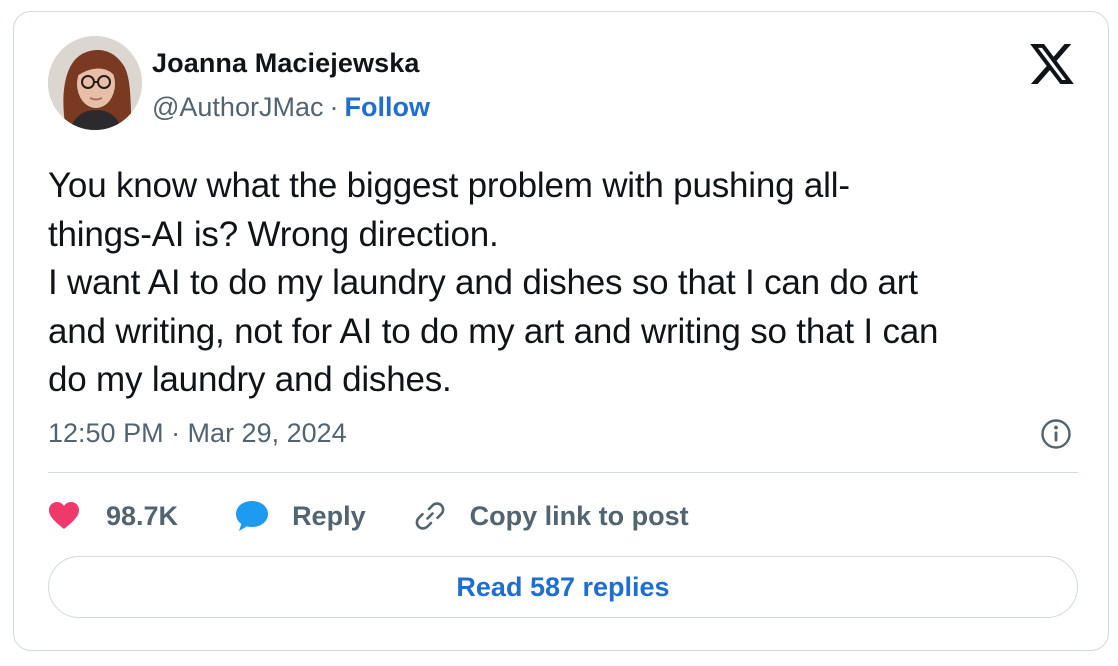 The height and width of the screenshot is (666, 1118). I want to click on divider, so click(563, 472).